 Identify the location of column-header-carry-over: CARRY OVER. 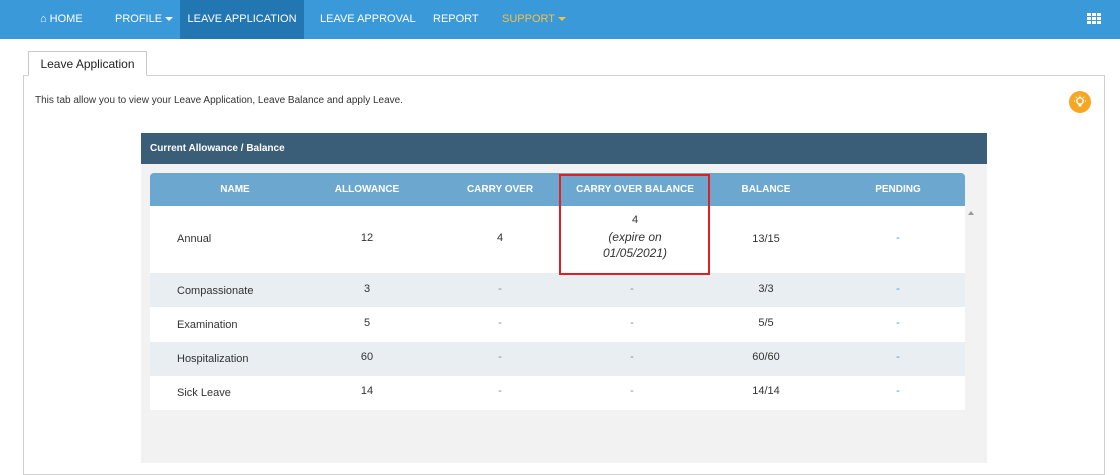
(500, 189).